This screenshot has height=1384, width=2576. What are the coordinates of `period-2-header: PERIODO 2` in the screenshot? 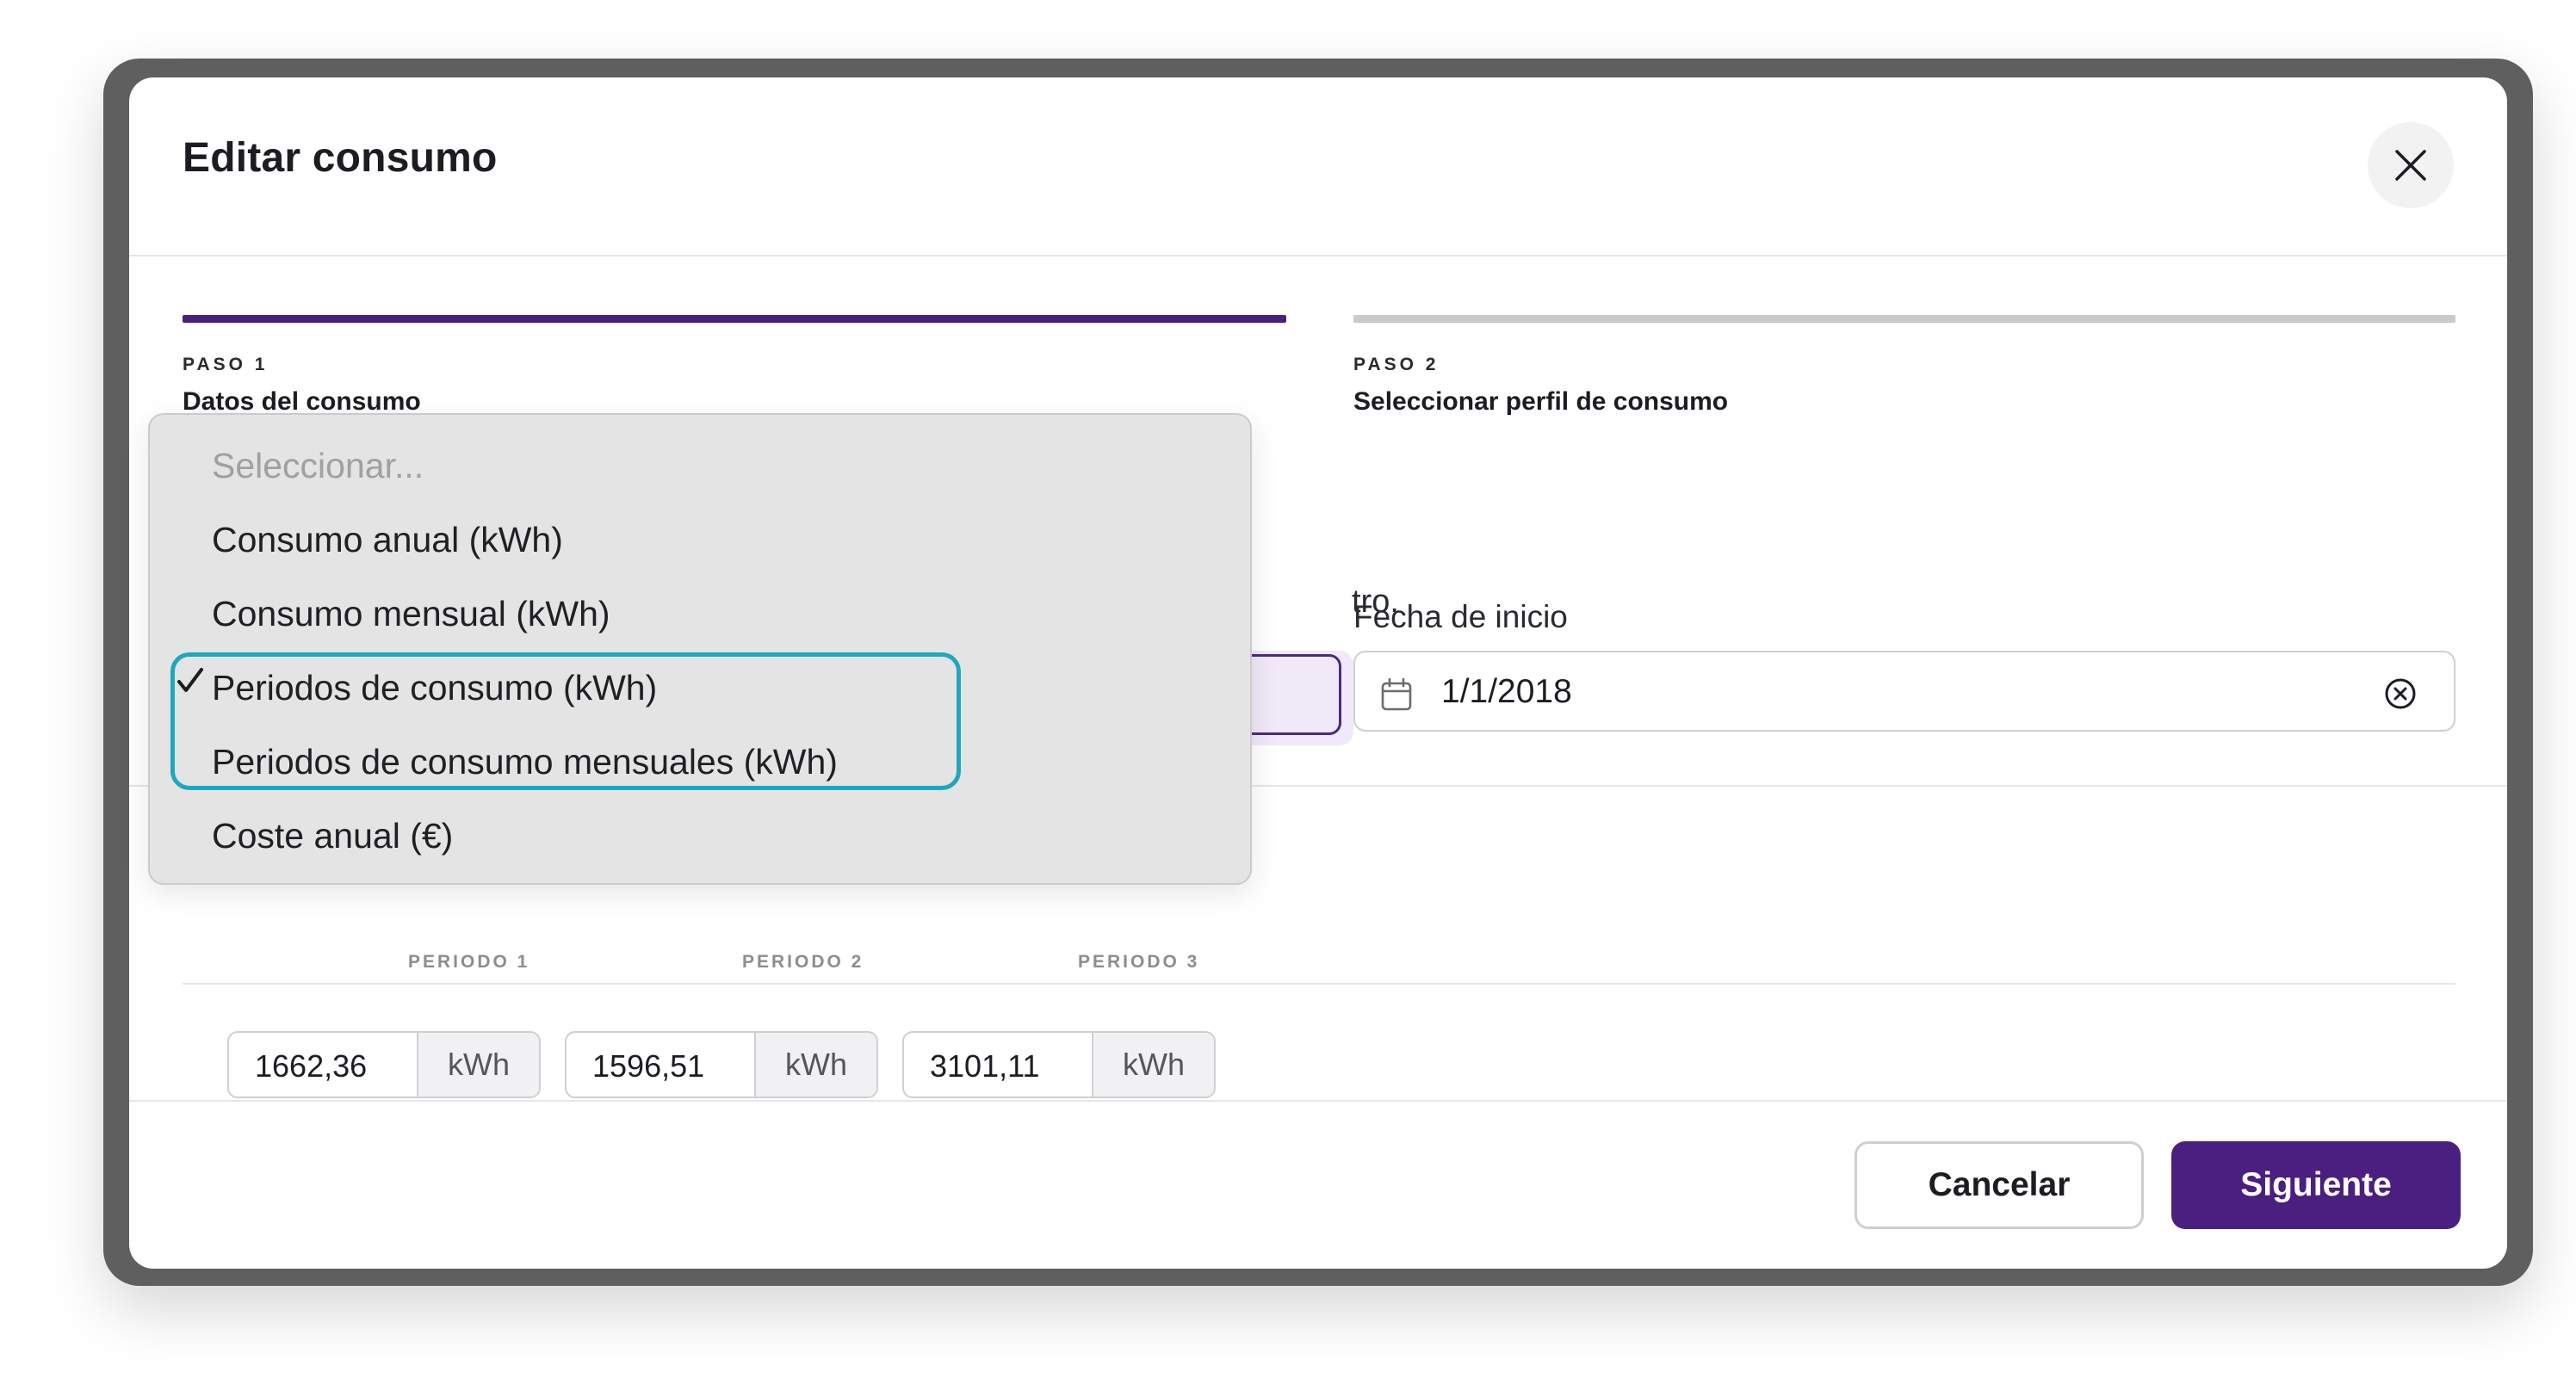 It's located at (803, 962).